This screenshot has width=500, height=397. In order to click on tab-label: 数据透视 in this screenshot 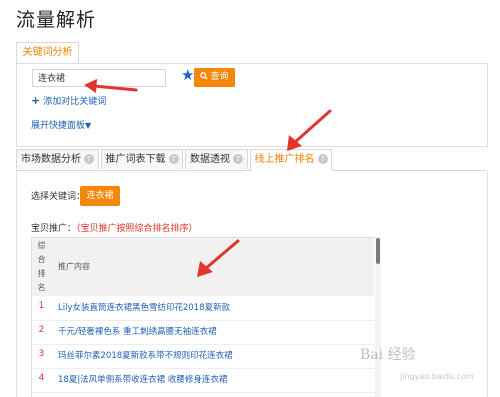, I will do `click(210, 159)`.